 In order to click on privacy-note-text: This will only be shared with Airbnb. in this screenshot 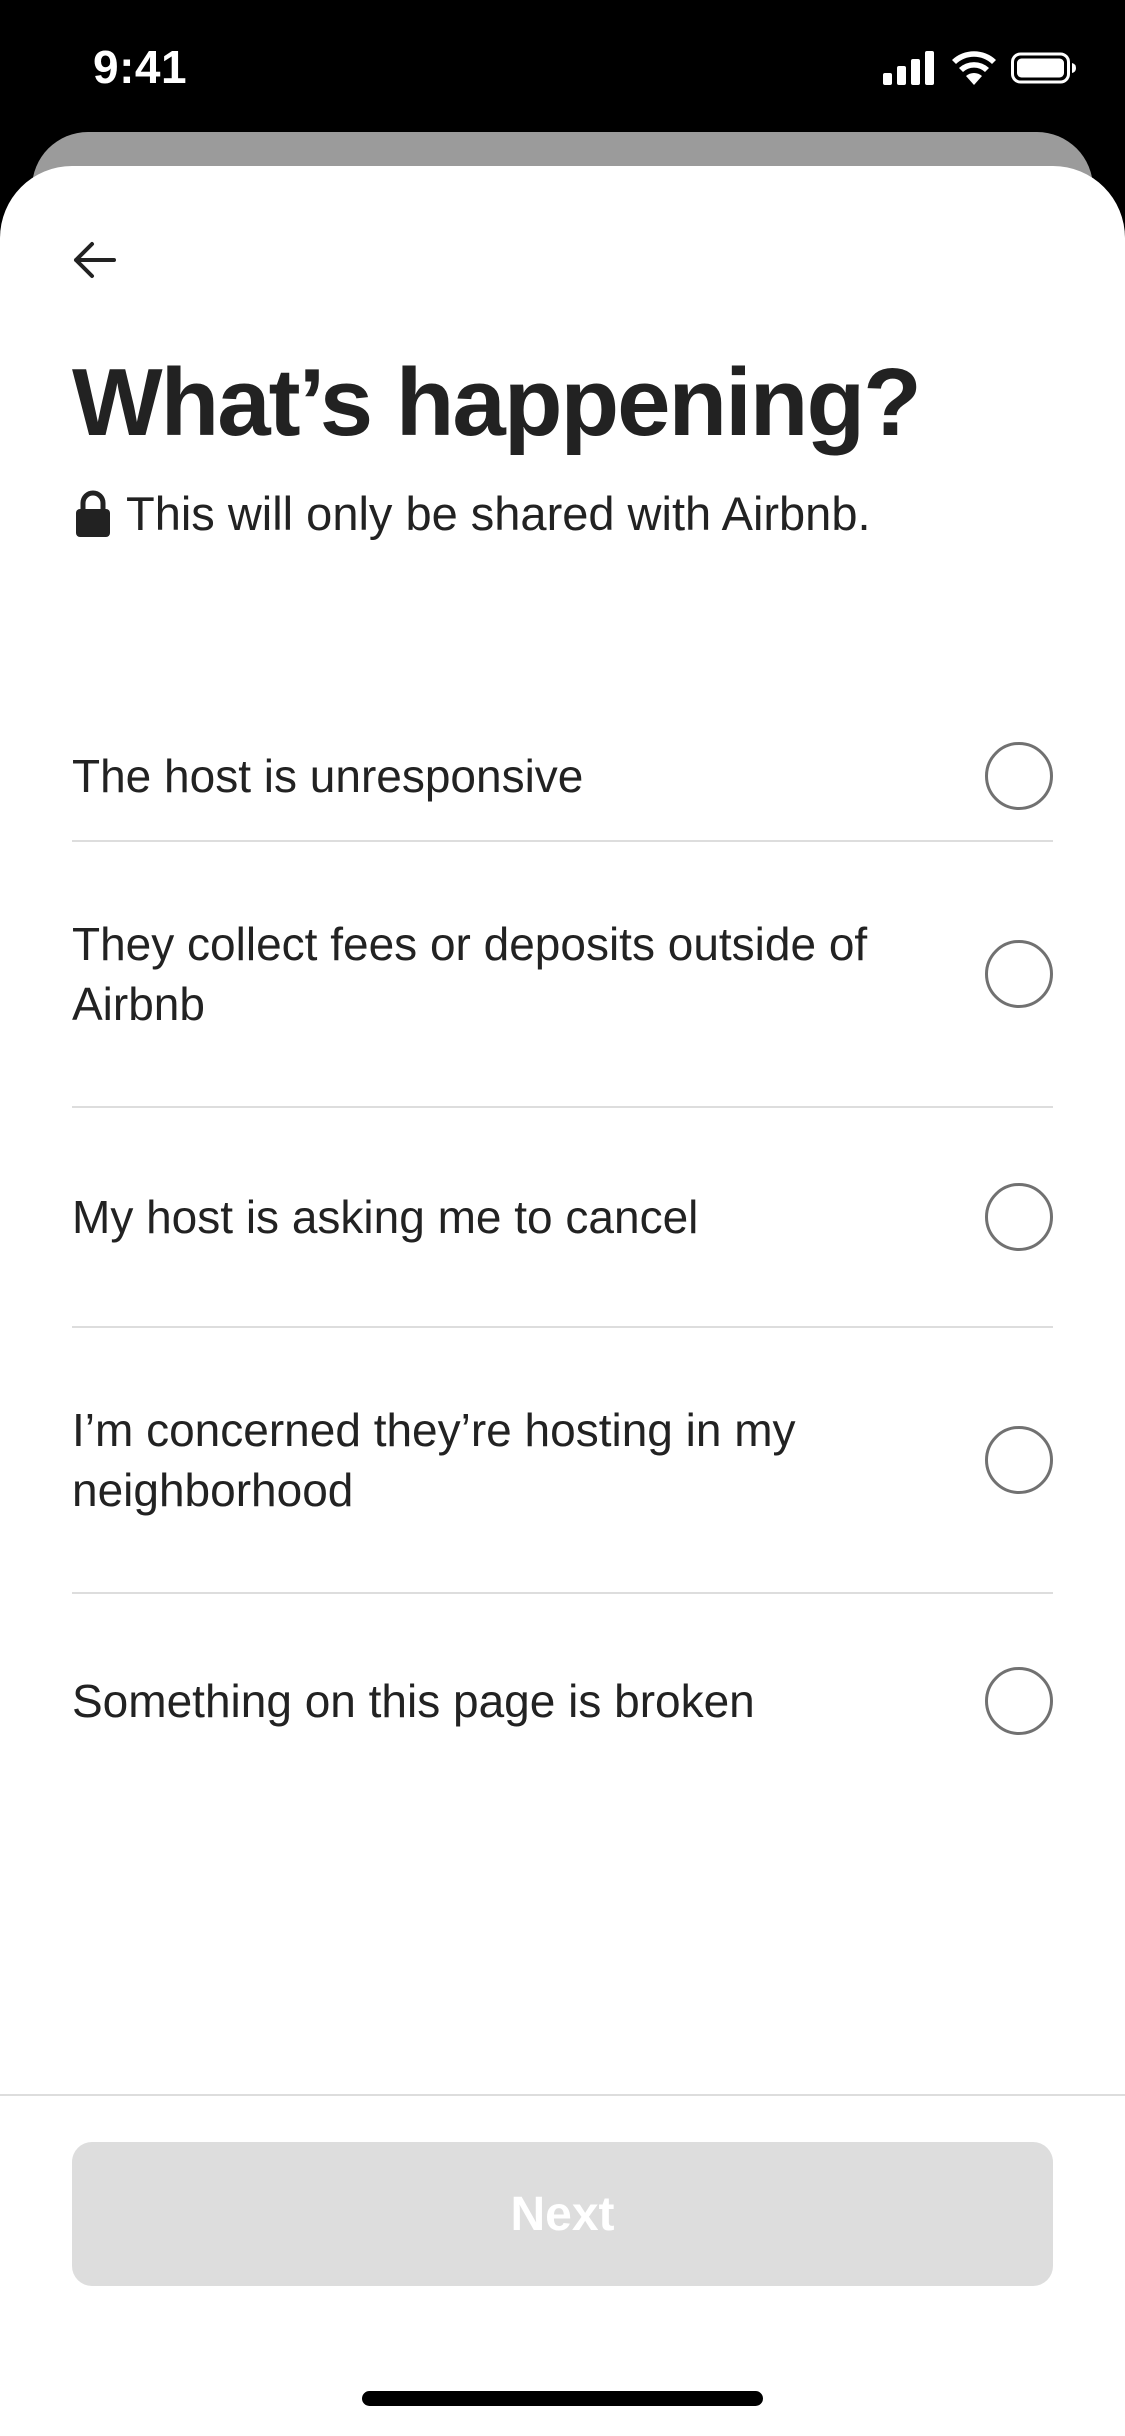, I will do `click(498, 513)`.